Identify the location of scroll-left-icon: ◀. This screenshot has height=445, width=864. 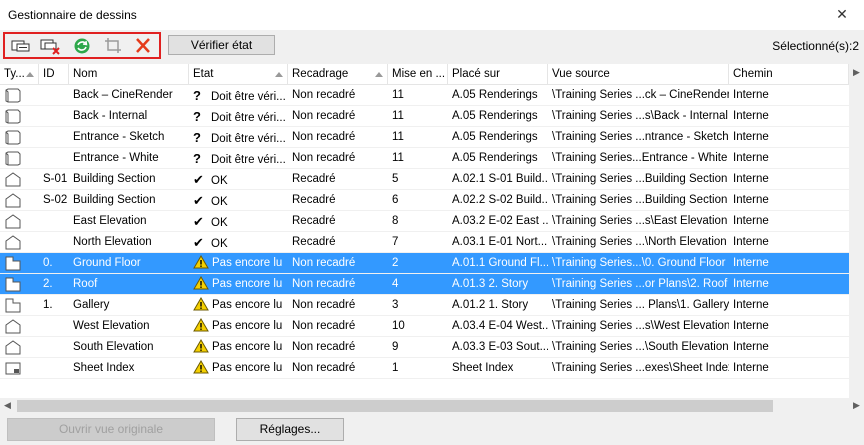
(7, 405).